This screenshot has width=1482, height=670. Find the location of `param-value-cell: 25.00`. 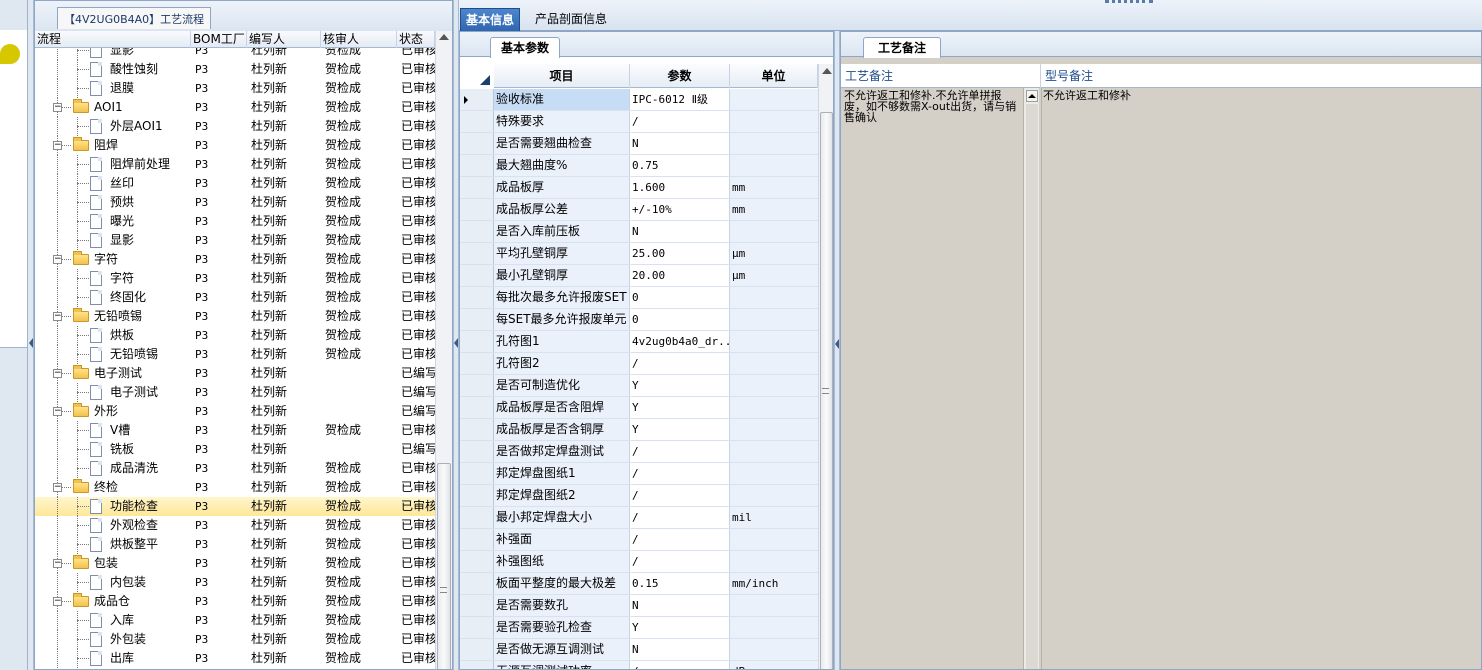

param-value-cell: 25.00 is located at coordinates (680, 253).